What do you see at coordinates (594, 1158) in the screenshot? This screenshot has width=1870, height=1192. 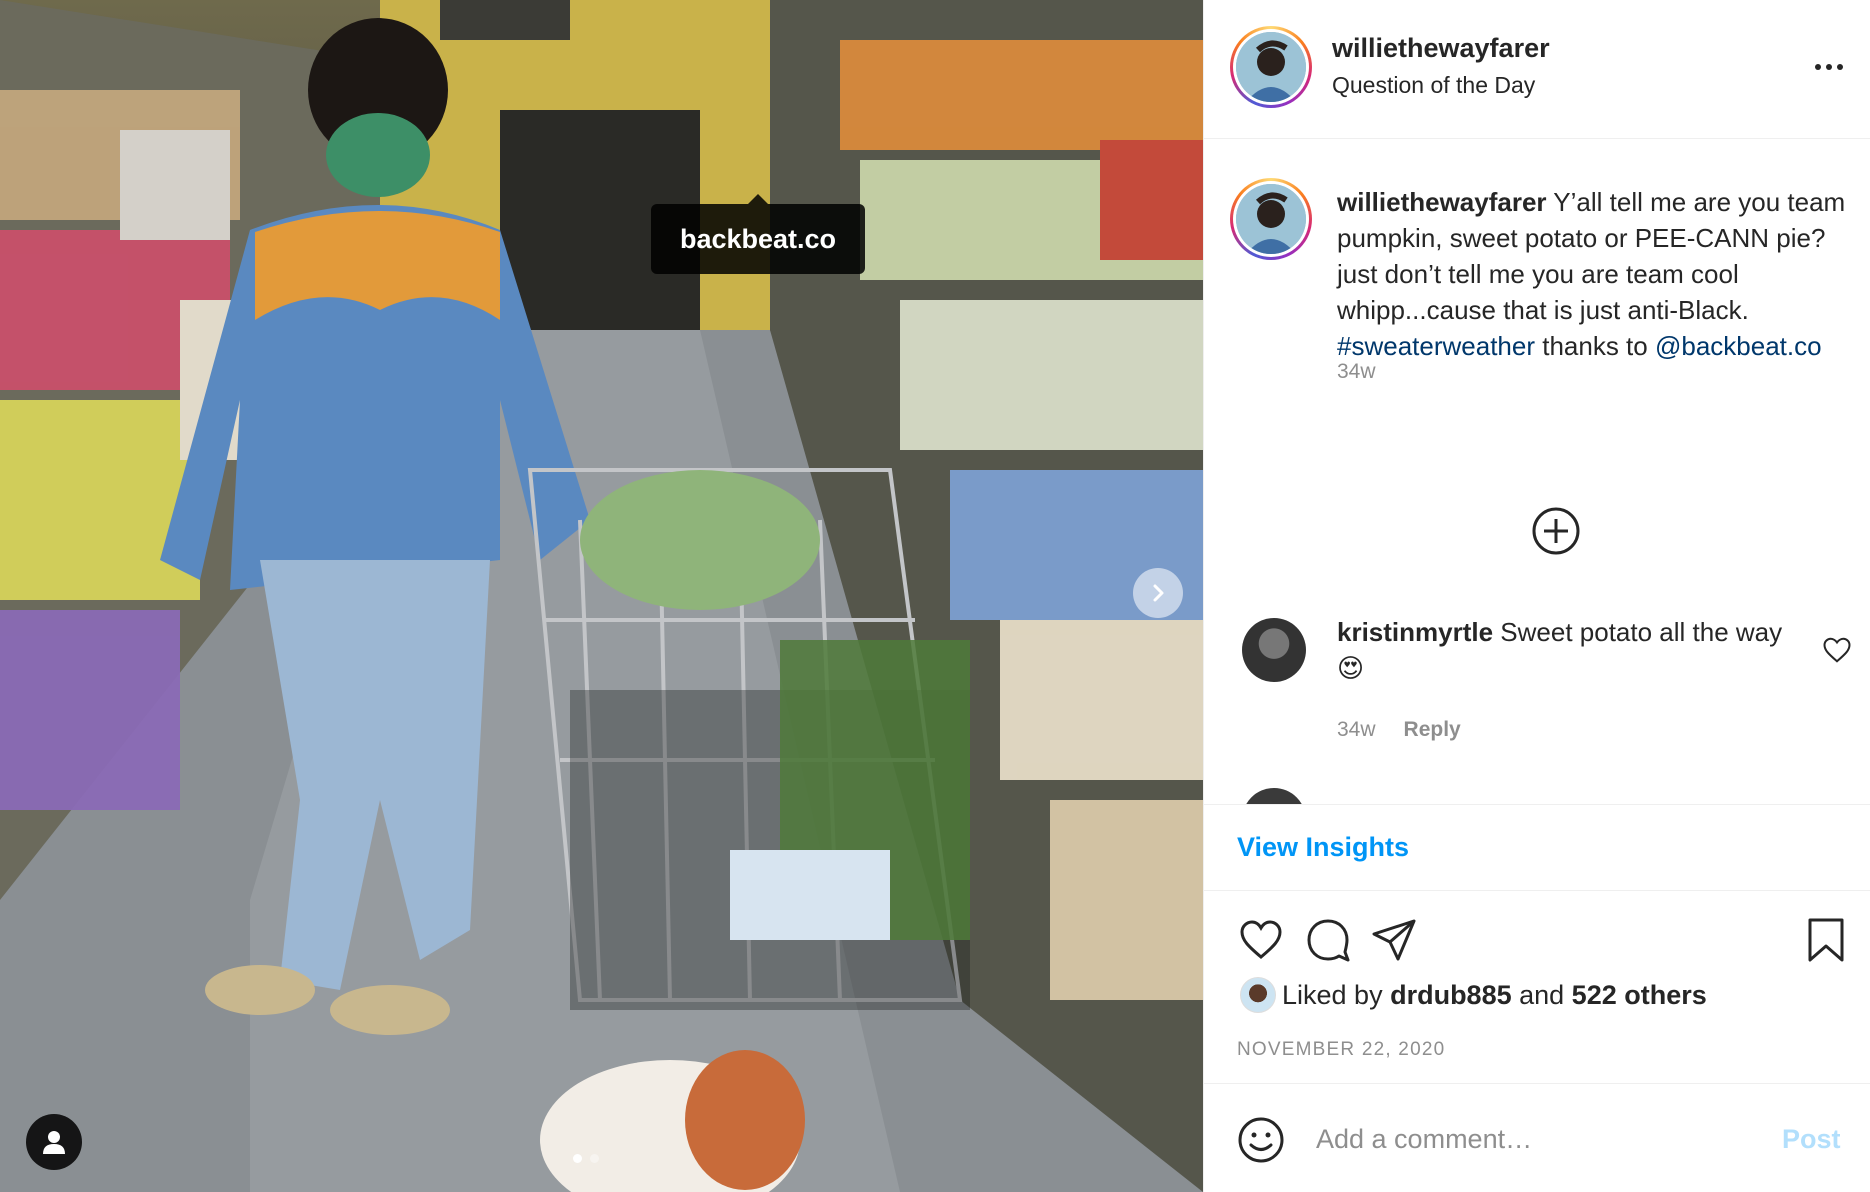 I see `carousel-dot` at bounding box center [594, 1158].